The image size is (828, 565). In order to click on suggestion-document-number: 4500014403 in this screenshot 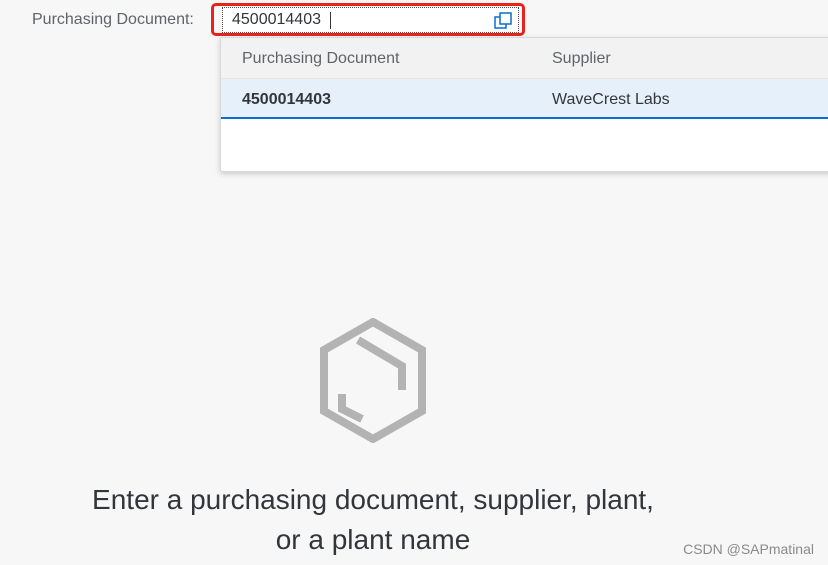, I will do `click(286, 99)`.